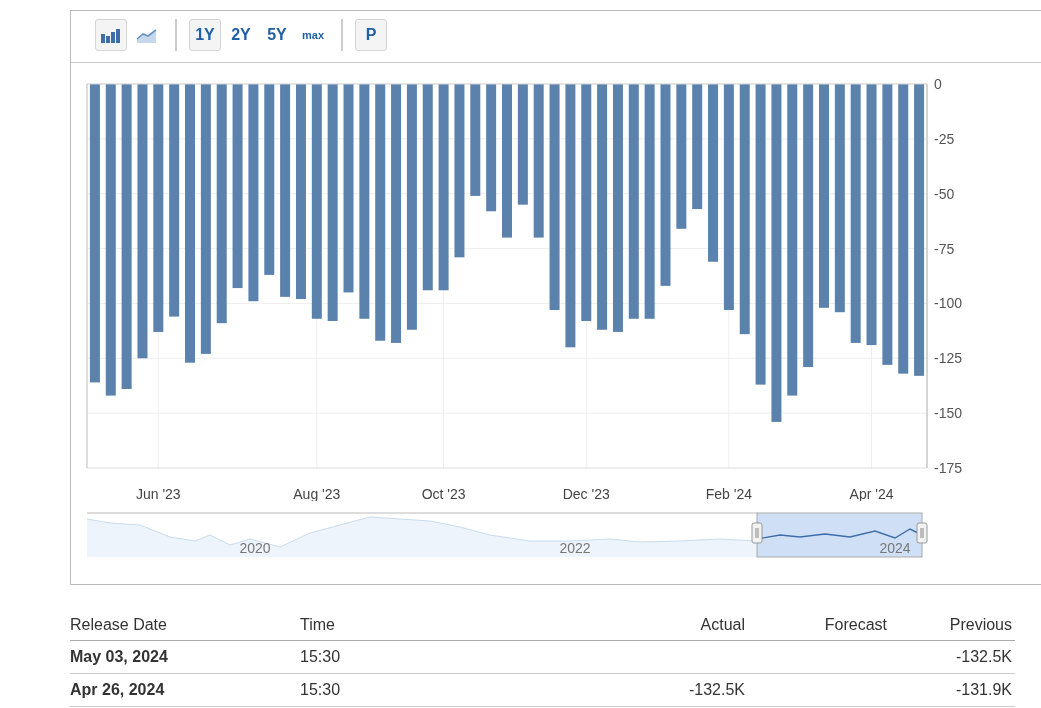 The width and height of the screenshot is (1041, 708). What do you see at coordinates (205, 35) in the screenshot?
I see `range-button: 1Y` at bounding box center [205, 35].